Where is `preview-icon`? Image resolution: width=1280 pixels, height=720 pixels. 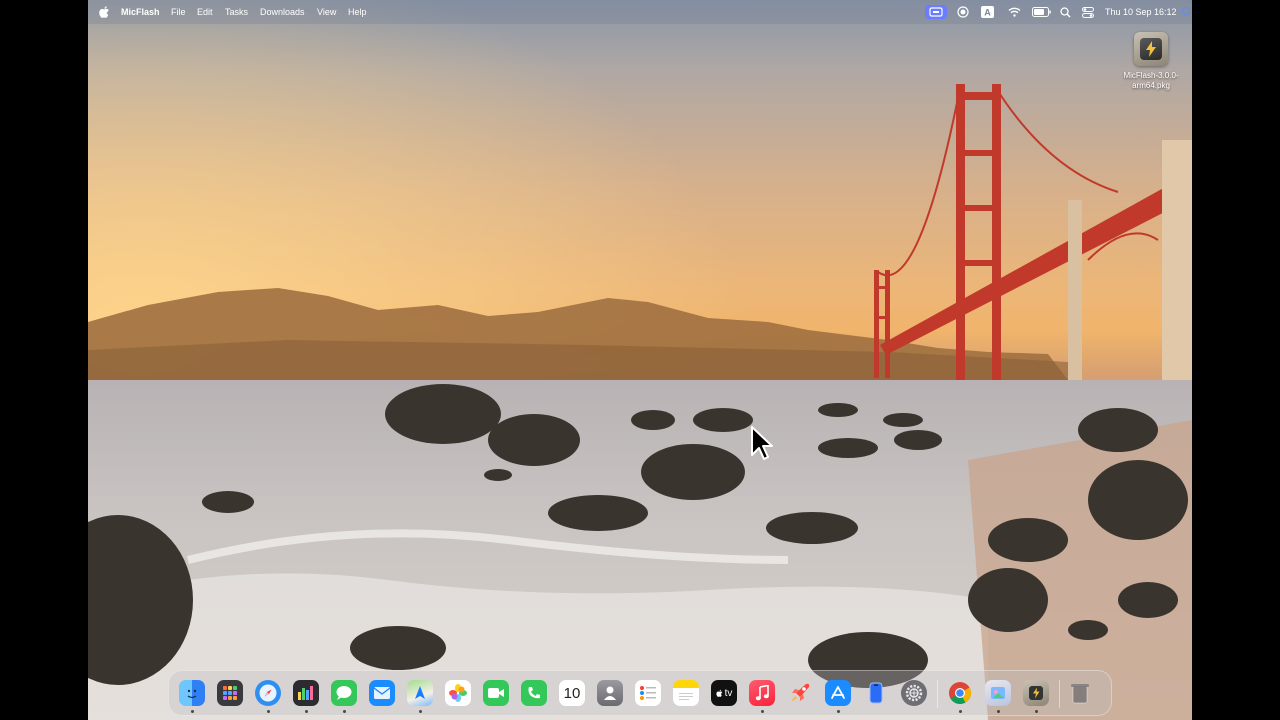 preview-icon is located at coordinates (998, 693).